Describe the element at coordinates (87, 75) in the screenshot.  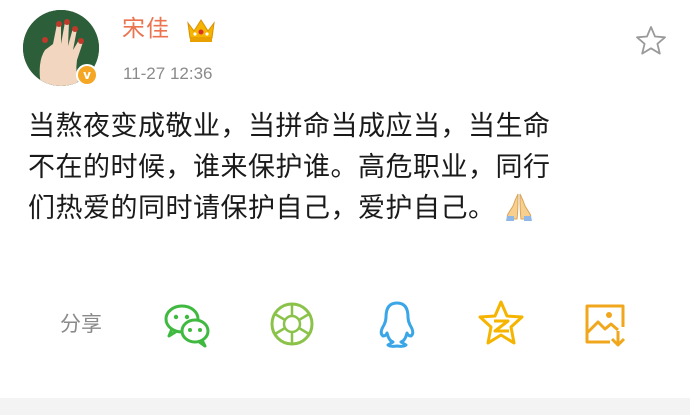
I see `verified-badge-icon: v` at that location.